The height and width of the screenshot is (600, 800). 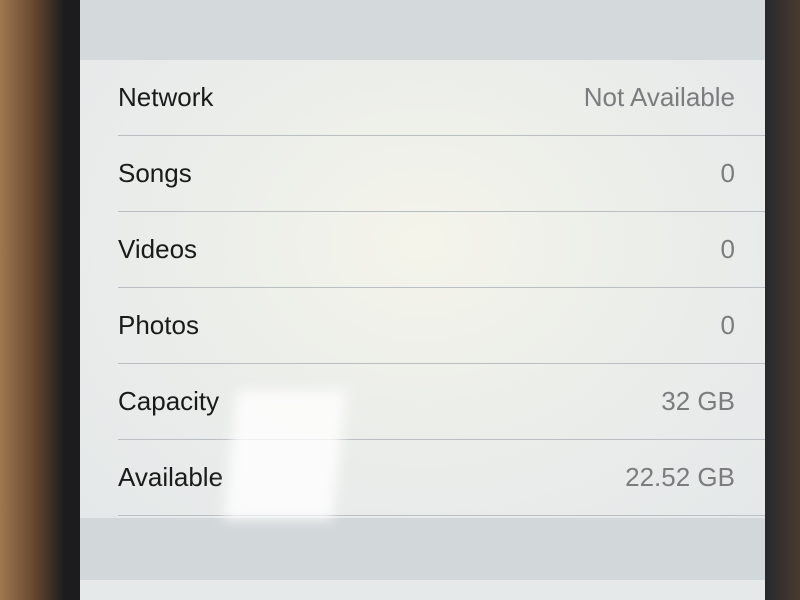 I want to click on photos-value: 0, so click(x=727, y=325).